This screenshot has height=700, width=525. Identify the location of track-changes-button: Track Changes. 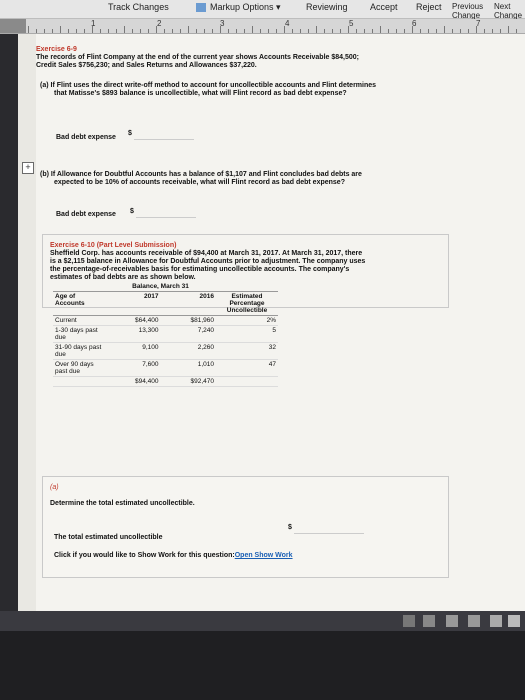
(138, 7).